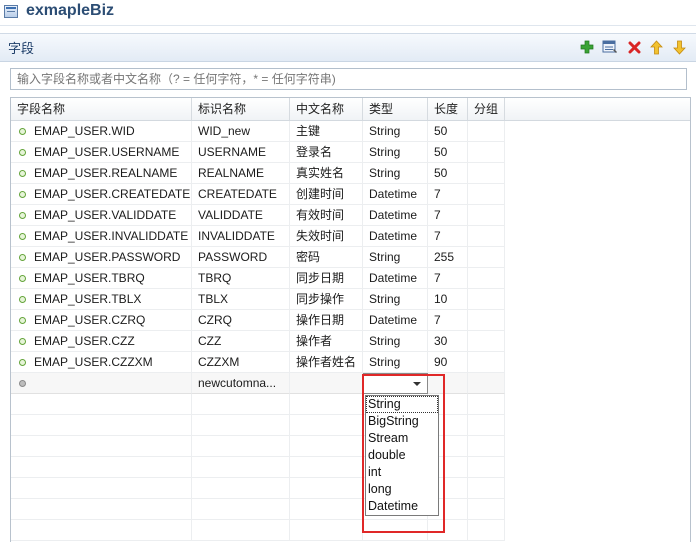  What do you see at coordinates (350, 278) in the screenshot?
I see `table-row: EMAP_USER.TBRQ TBRQ 同步日期 Datetime 7` at bounding box center [350, 278].